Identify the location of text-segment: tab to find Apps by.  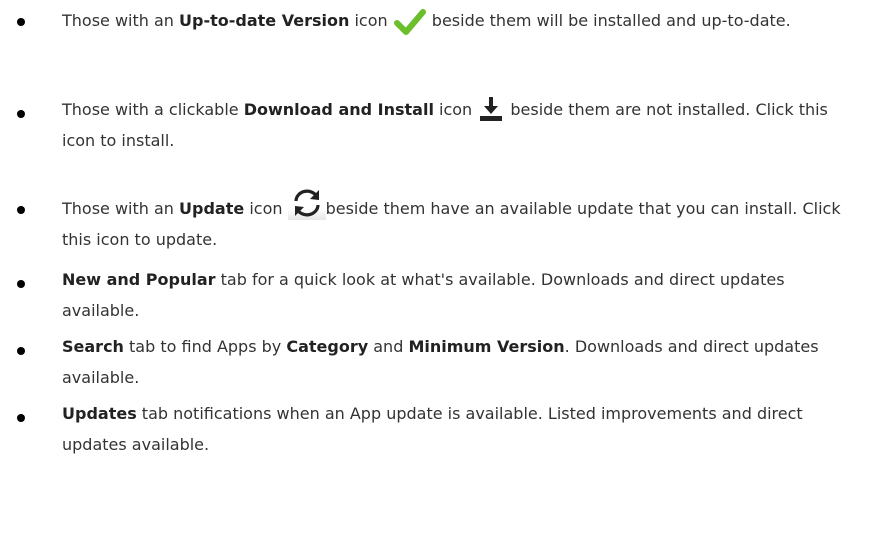
(205, 346).